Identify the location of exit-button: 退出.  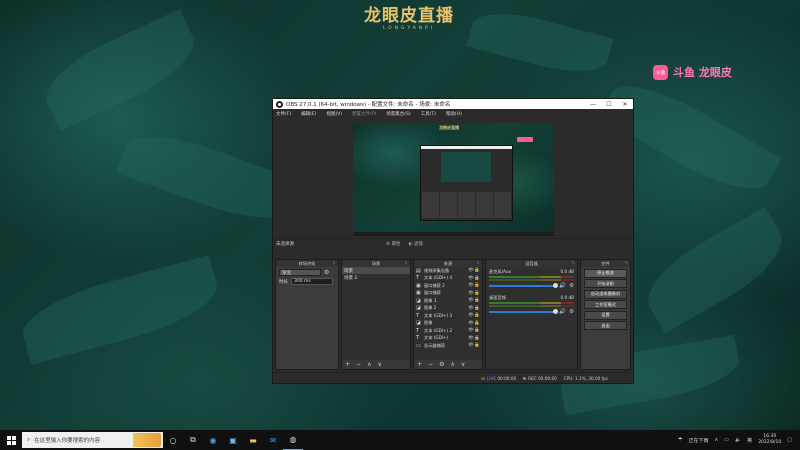
(605, 325).